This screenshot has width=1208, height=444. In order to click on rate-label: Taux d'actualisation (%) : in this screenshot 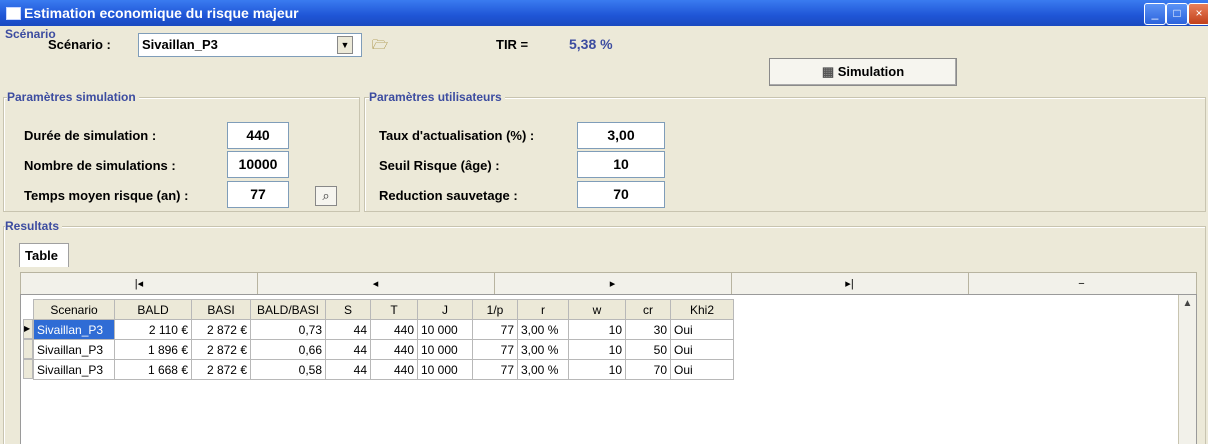, I will do `click(457, 135)`.